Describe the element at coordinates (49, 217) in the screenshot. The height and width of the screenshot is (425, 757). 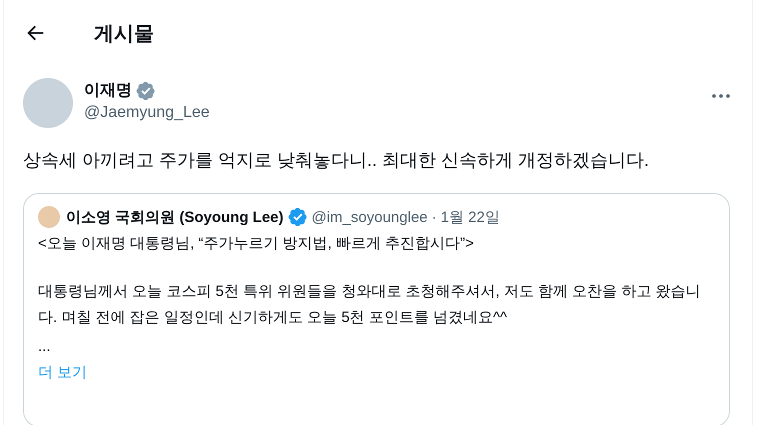
I see `avatar` at that location.